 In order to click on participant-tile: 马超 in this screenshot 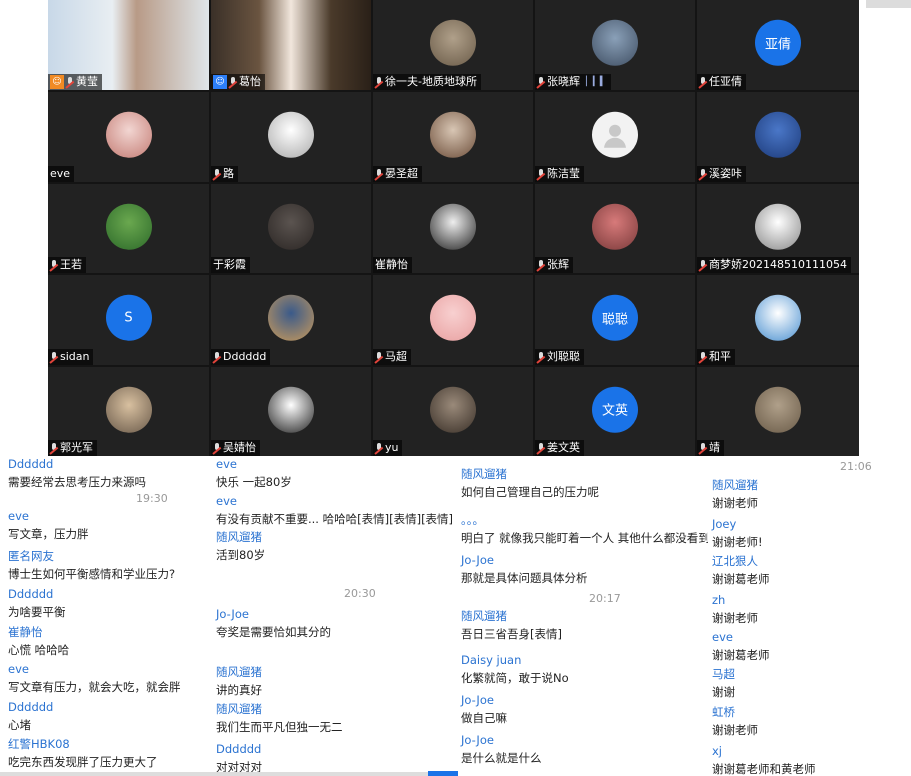, I will do `click(453, 320)`.